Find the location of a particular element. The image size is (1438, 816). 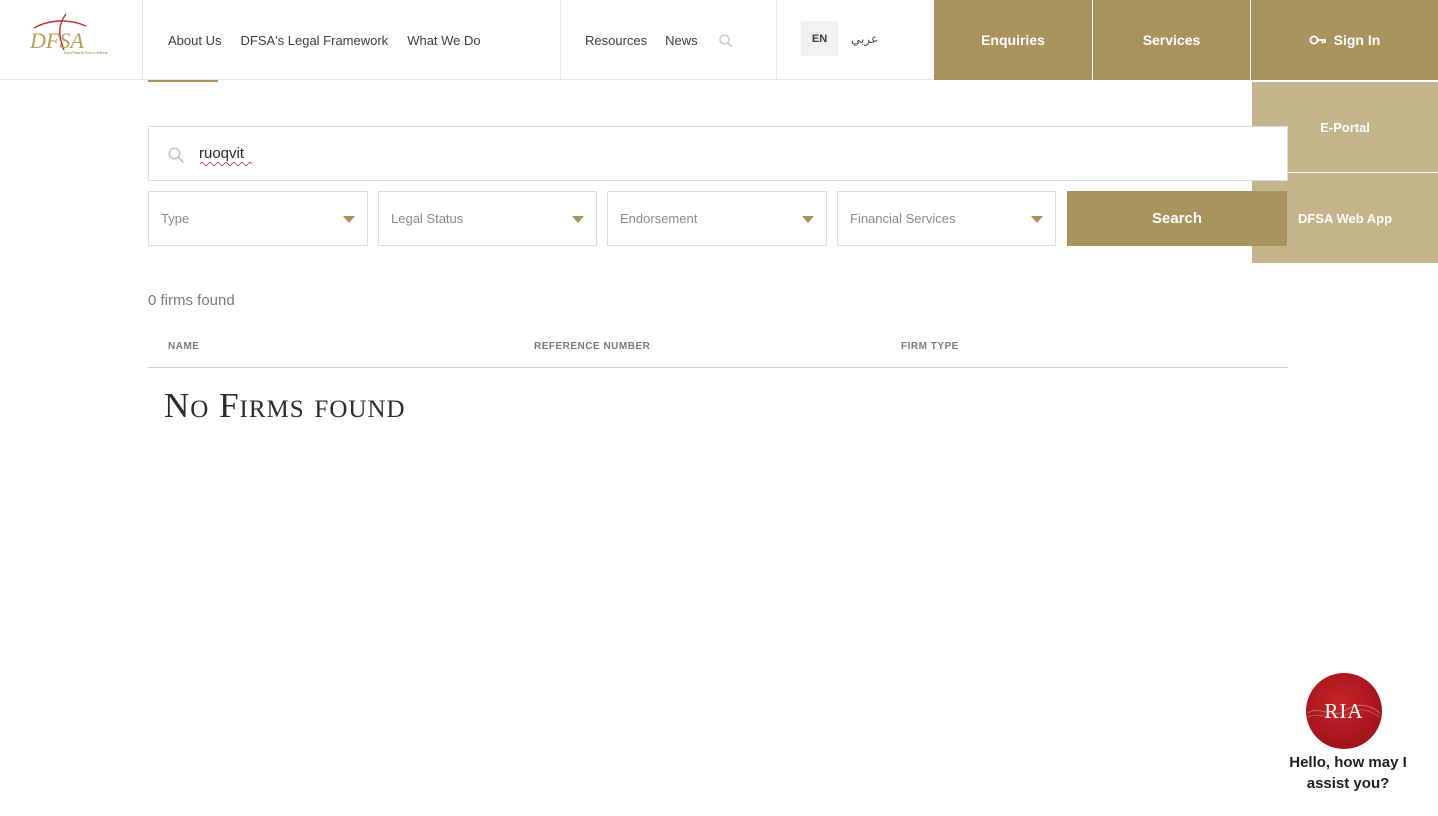

sign-in-button: Sign In is located at coordinates (1344, 40).